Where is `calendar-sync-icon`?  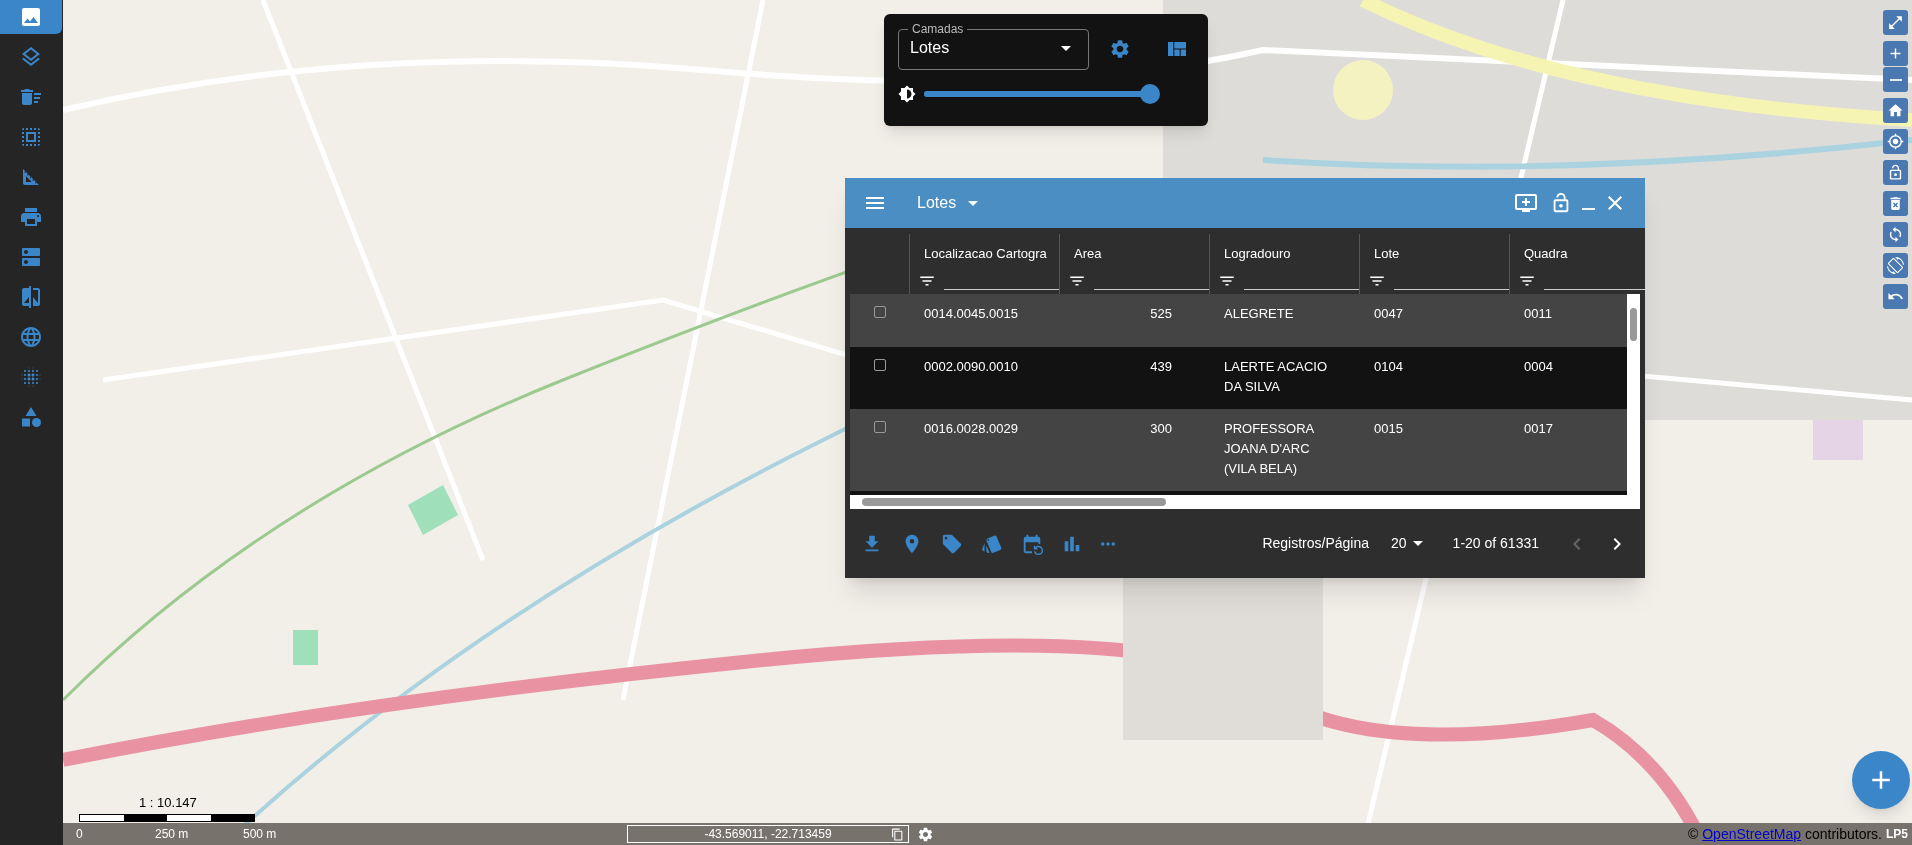 calendar-sync-icon is located at coordinates (1032, 543).